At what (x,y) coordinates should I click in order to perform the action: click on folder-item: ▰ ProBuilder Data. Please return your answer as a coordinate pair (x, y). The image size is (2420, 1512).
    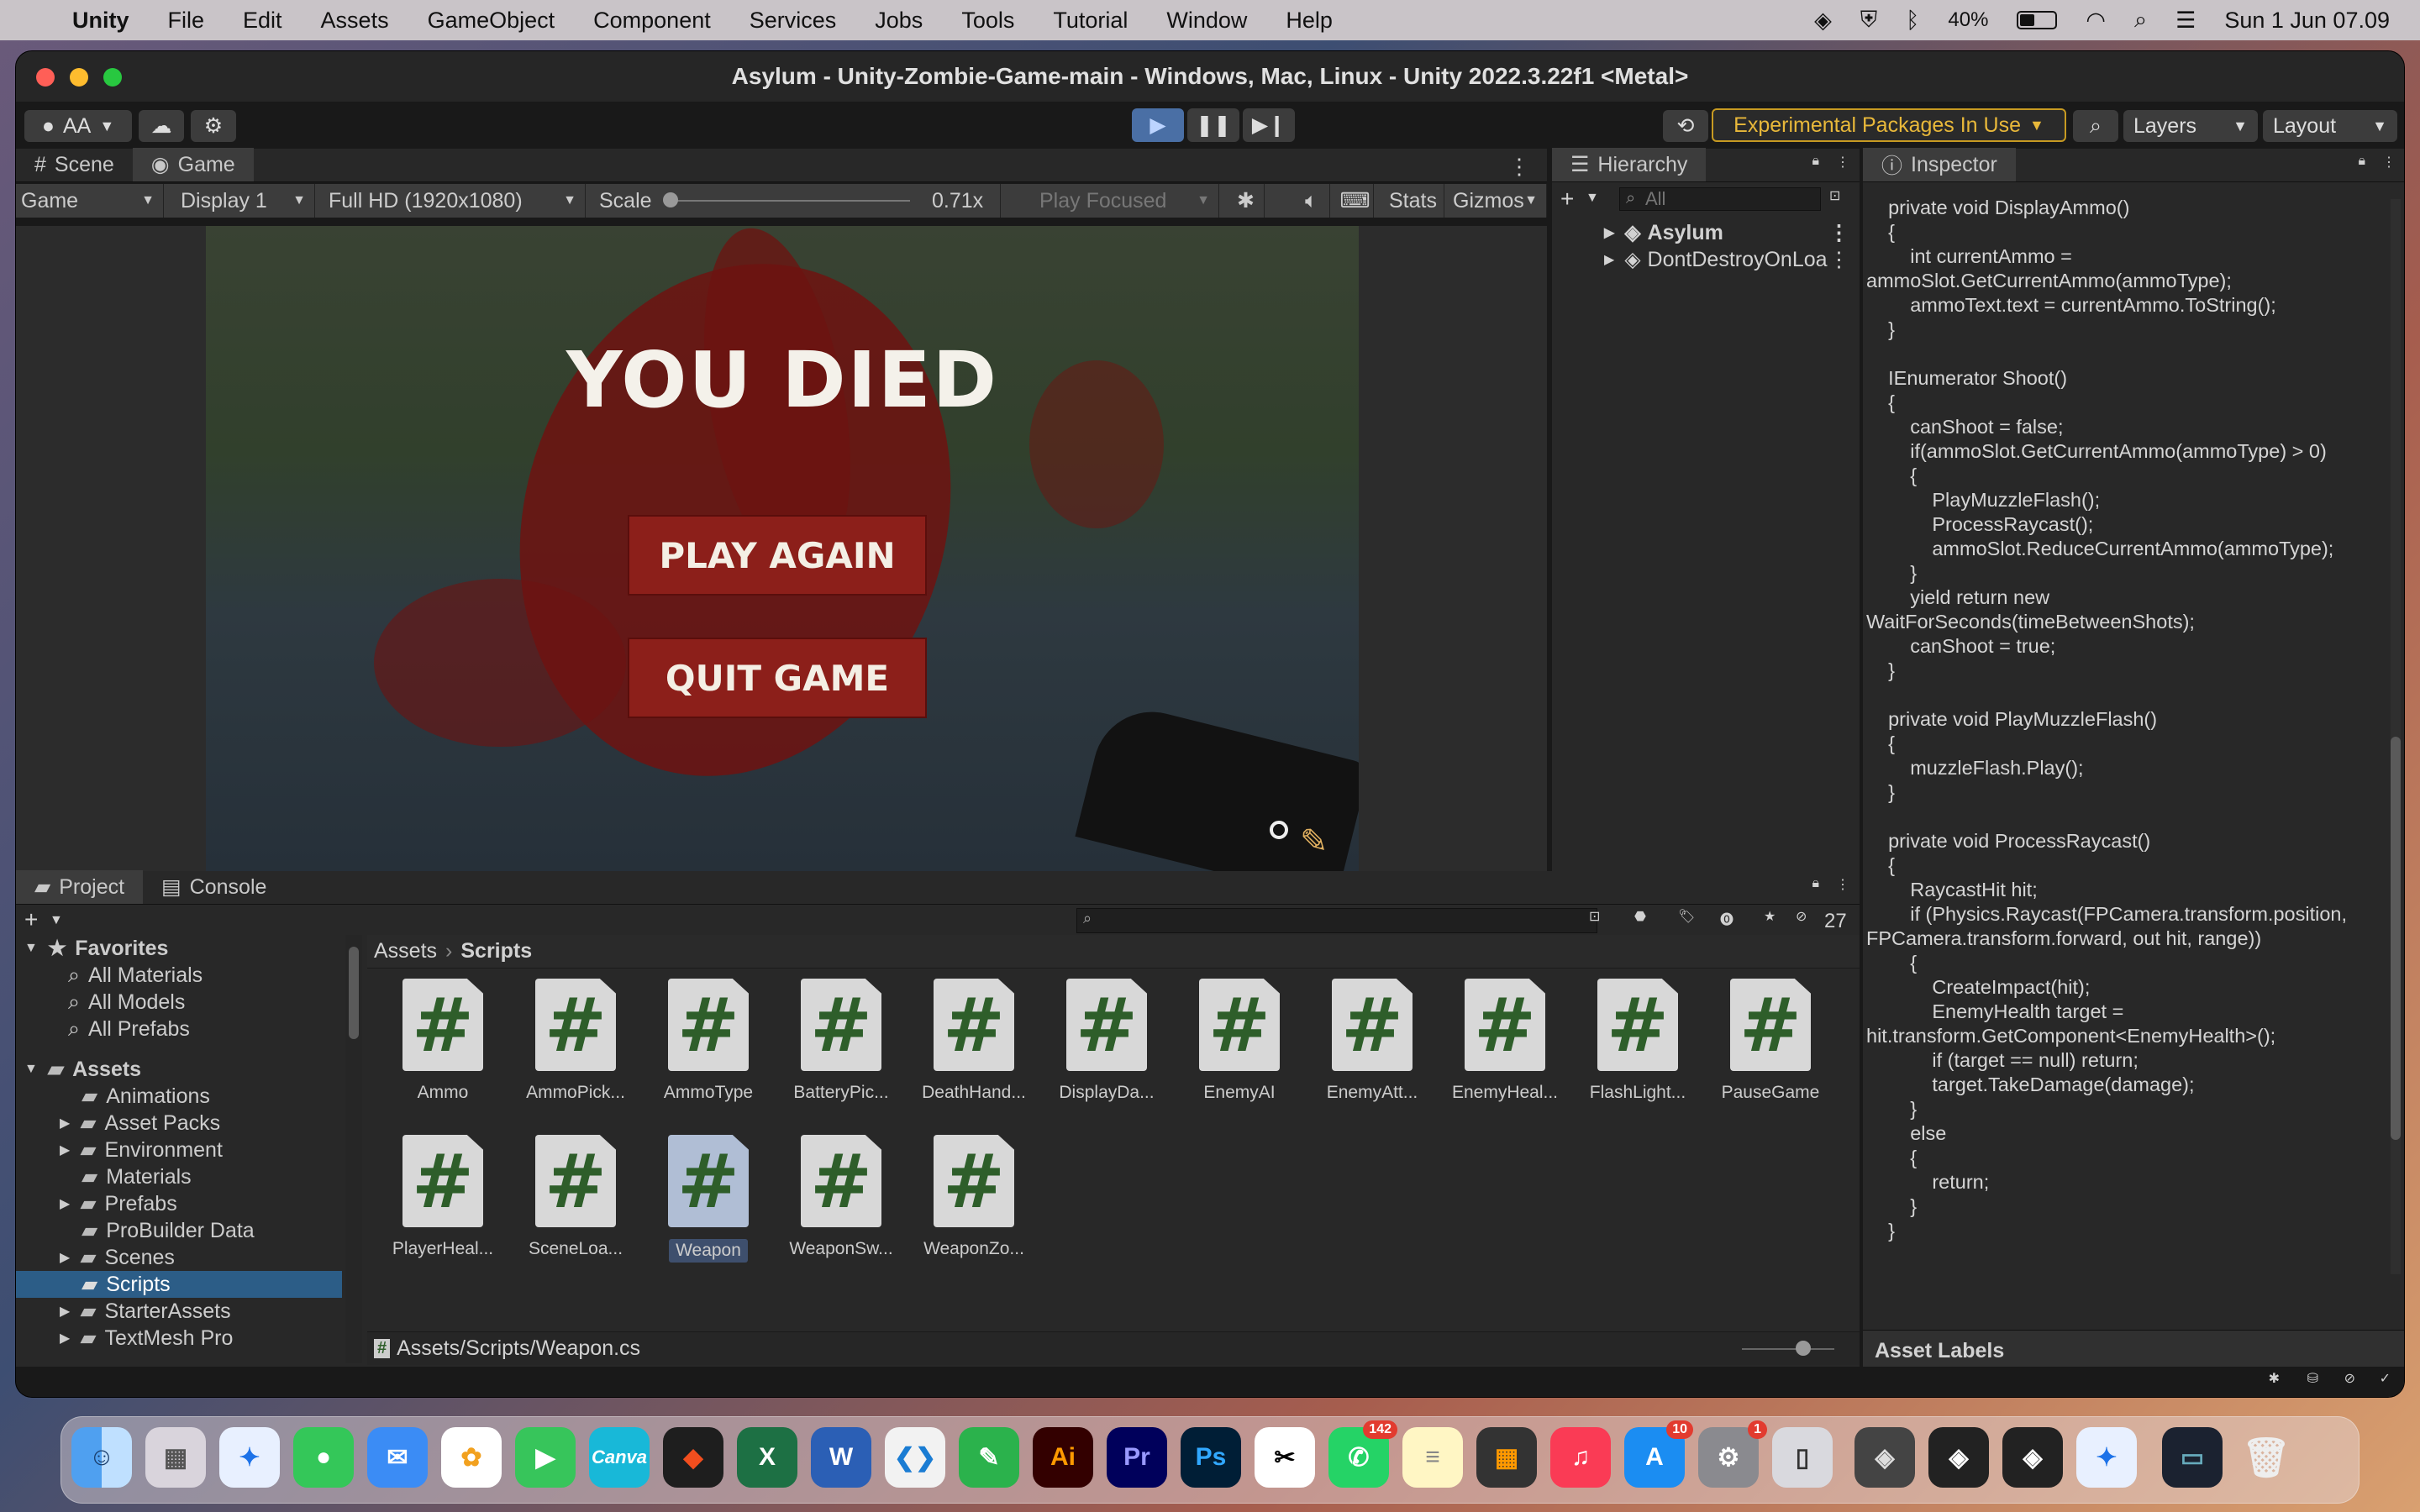
    Looking at the image, I should click on (179, 1230).